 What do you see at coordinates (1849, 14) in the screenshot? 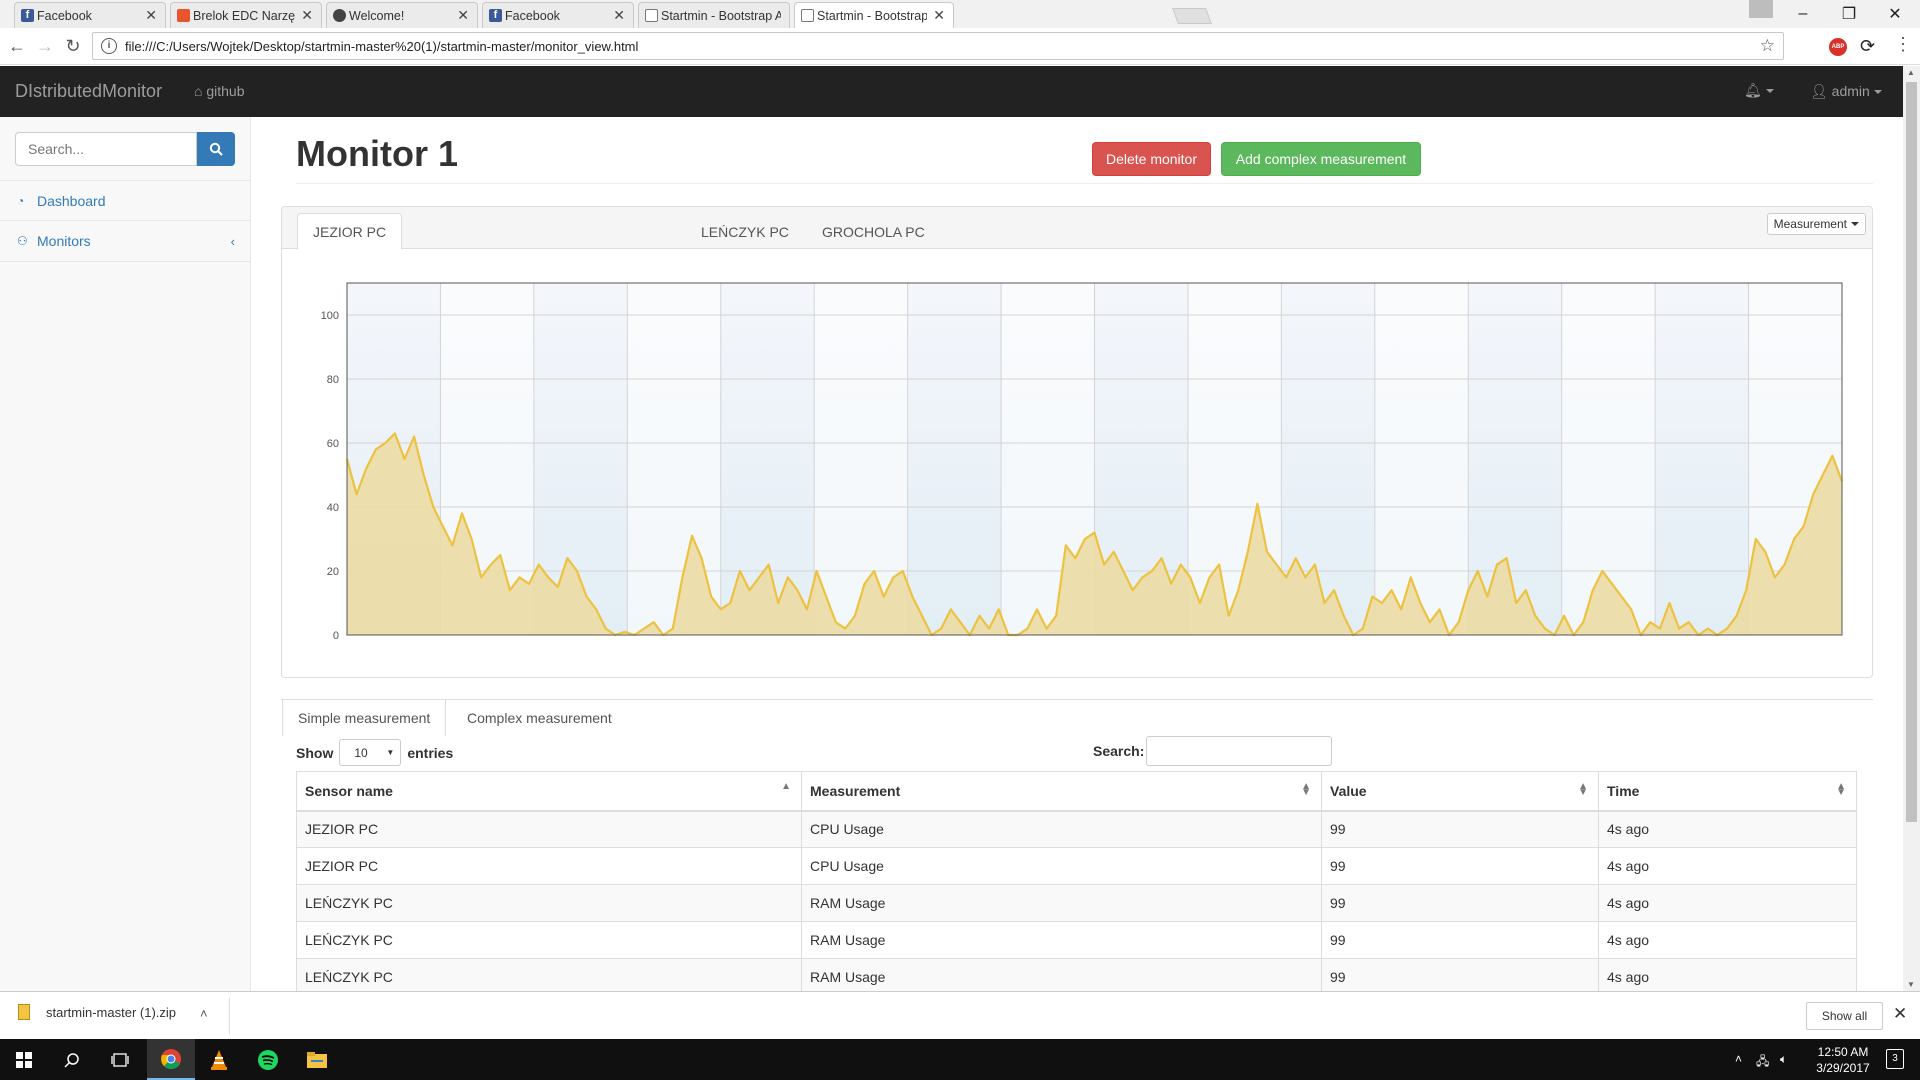
I see `maximize-icon: ❐` at bounding box center [1849, 14].